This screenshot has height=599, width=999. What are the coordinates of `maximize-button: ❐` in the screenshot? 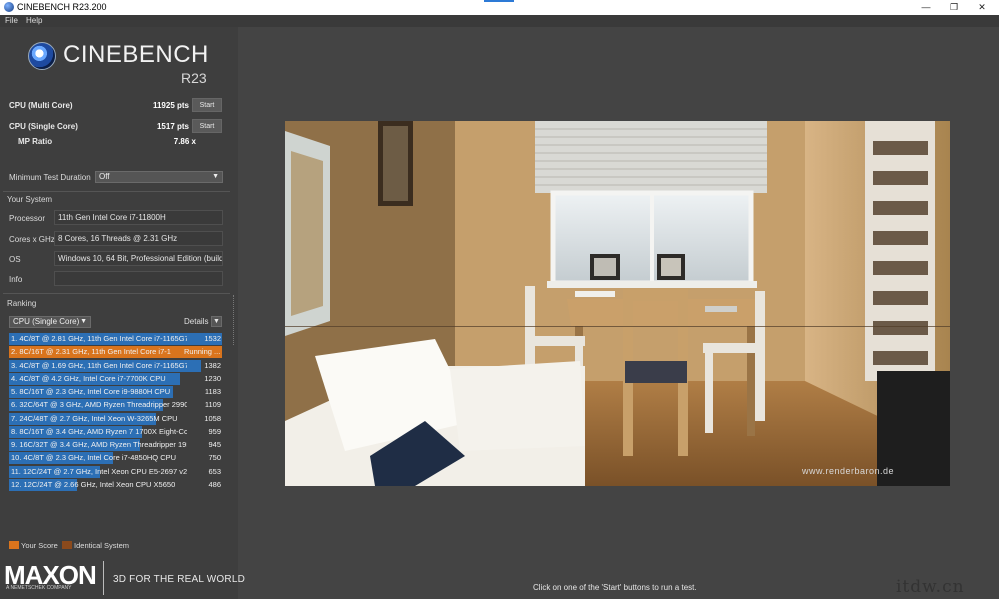 It's located at (954, 7).